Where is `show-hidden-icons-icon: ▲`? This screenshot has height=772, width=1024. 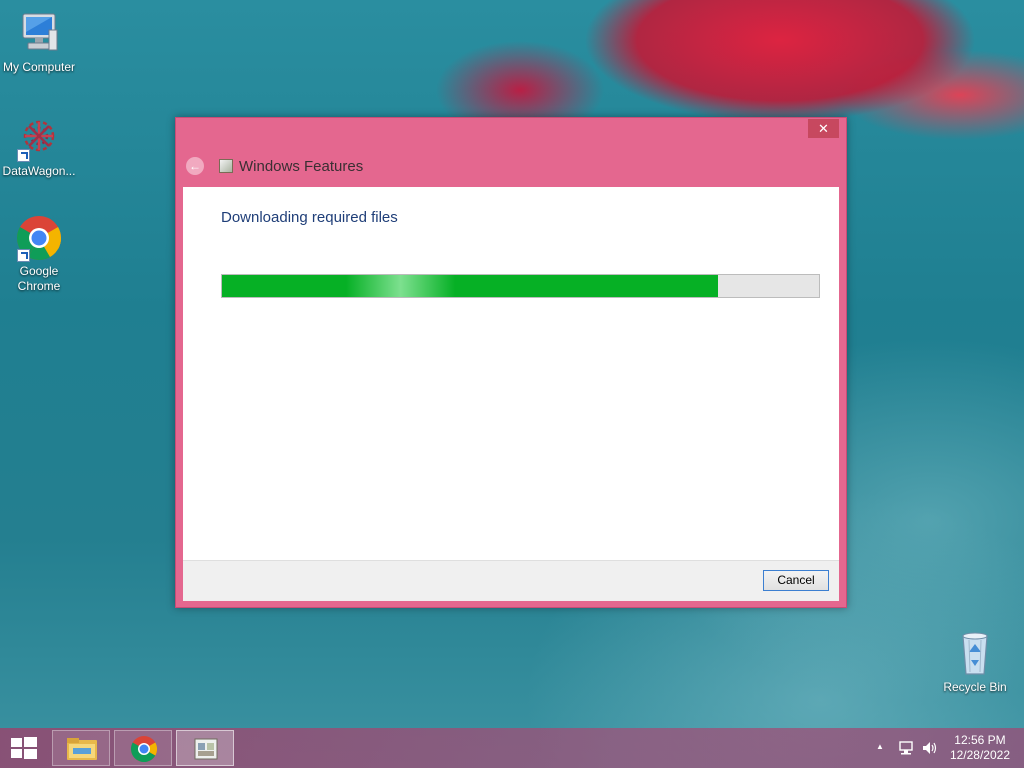 show-hidden-icons-icon: ▲ is located at coordinates (880, 746).